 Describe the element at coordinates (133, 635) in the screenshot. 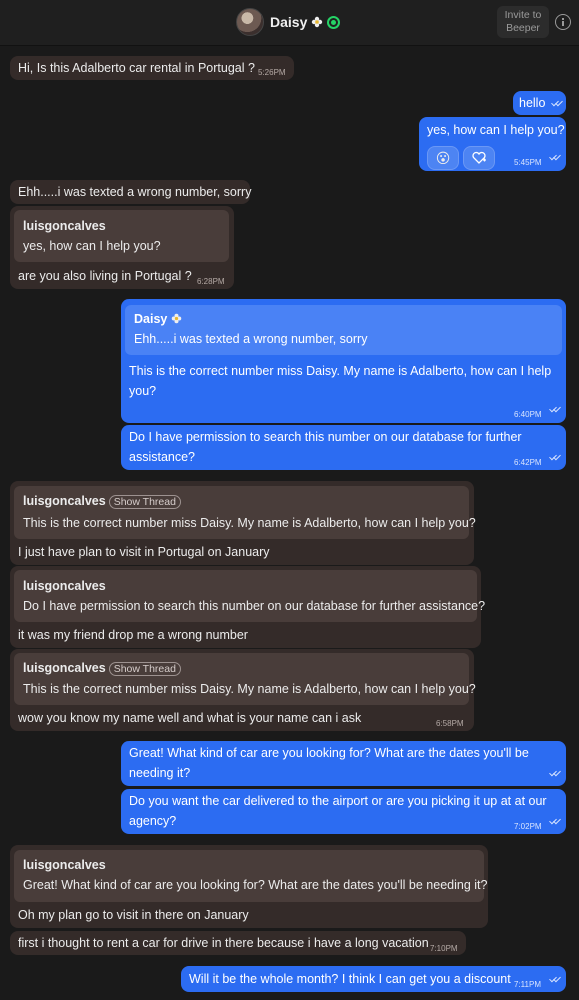

I see `message-text: it was my friend drop me a wrong number` at that location.